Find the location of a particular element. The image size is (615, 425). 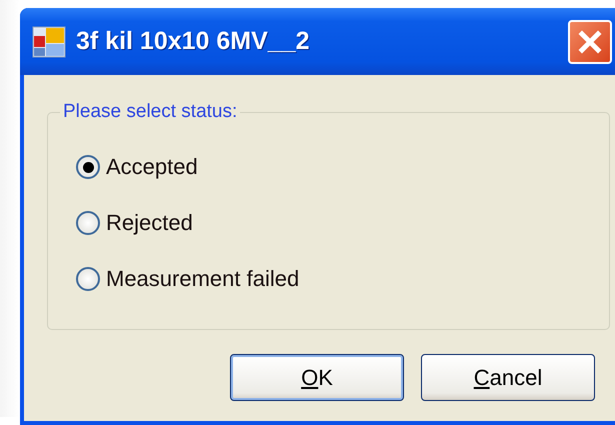

close-button is located at coordinates (590, 42).